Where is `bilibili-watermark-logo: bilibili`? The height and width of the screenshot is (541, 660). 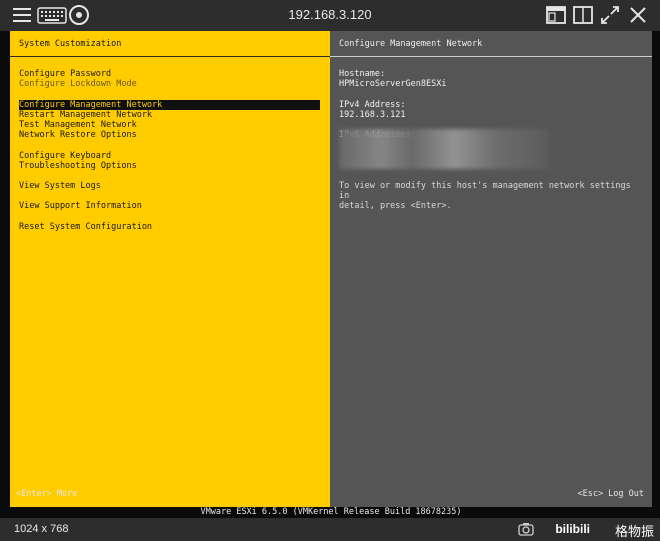 bilibili-watermark-logo: bilibili is located at coordinates (572, 529).